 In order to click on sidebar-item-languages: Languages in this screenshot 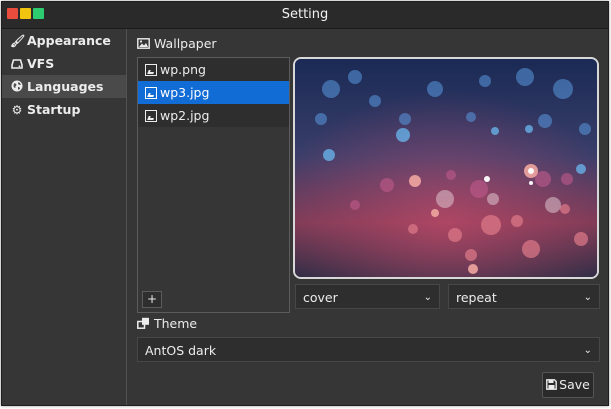, I will do `click(64, 86)`.